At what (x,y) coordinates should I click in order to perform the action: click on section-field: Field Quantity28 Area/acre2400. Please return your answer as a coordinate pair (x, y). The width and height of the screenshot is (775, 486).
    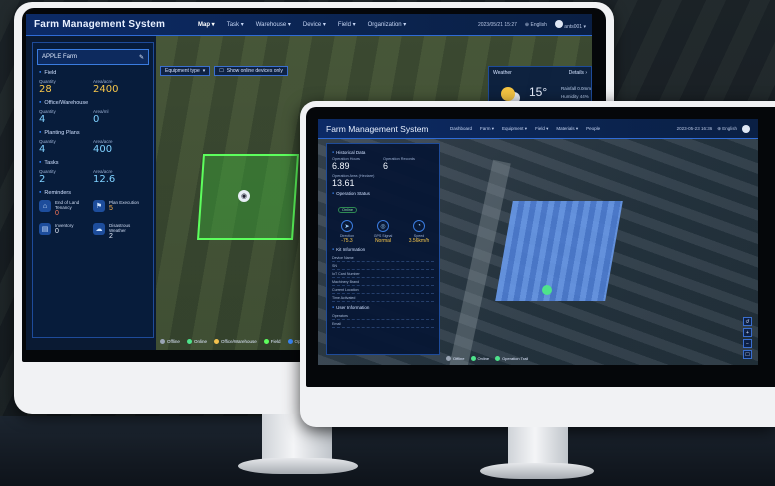
    Looking at the image, I should click on (93, 82).